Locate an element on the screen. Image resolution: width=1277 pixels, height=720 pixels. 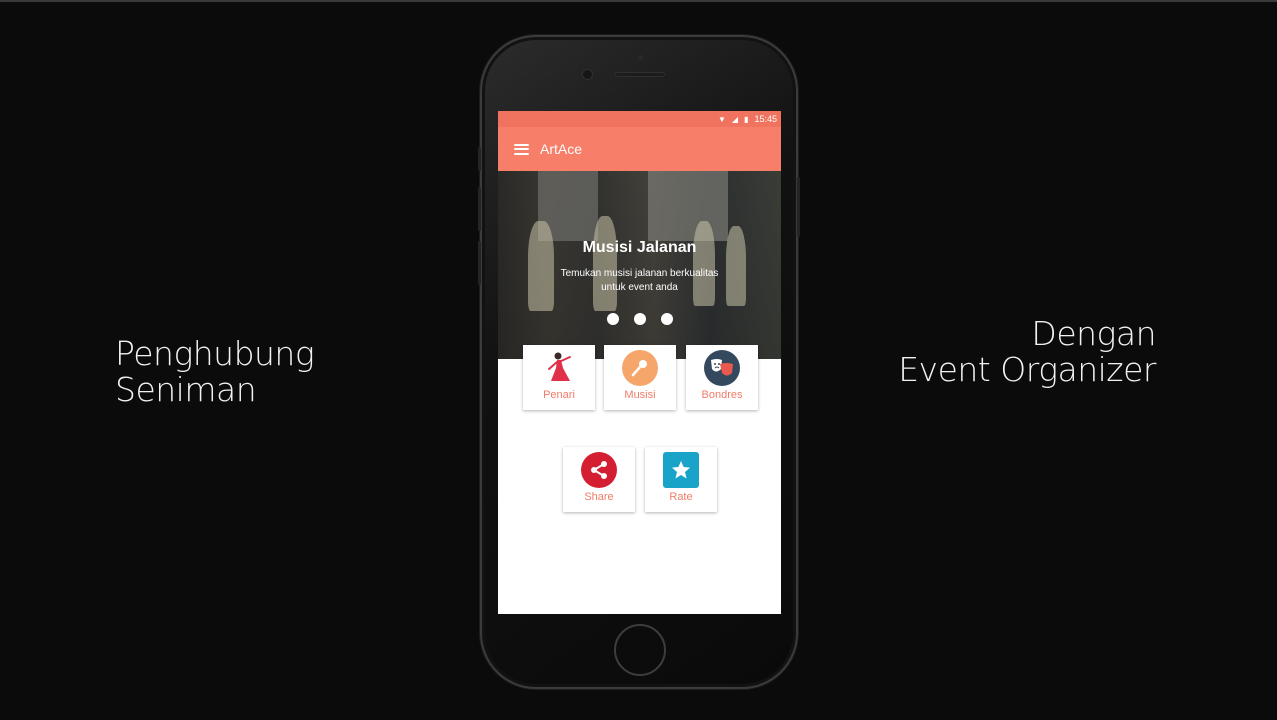
phone-volume-up is located at coordinates (479, 209).